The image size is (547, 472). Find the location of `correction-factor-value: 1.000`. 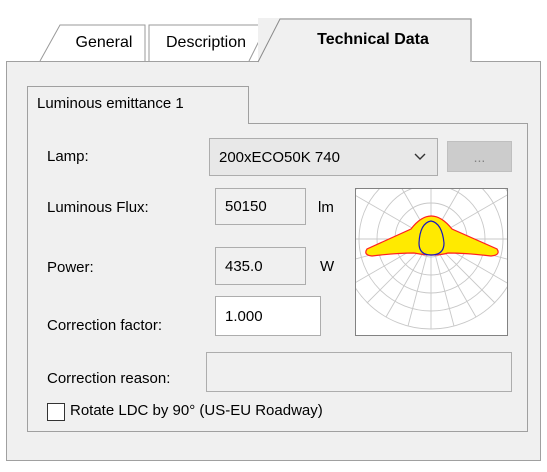

correction-factor-value: 1.000 is located at coordinates (244, 316).